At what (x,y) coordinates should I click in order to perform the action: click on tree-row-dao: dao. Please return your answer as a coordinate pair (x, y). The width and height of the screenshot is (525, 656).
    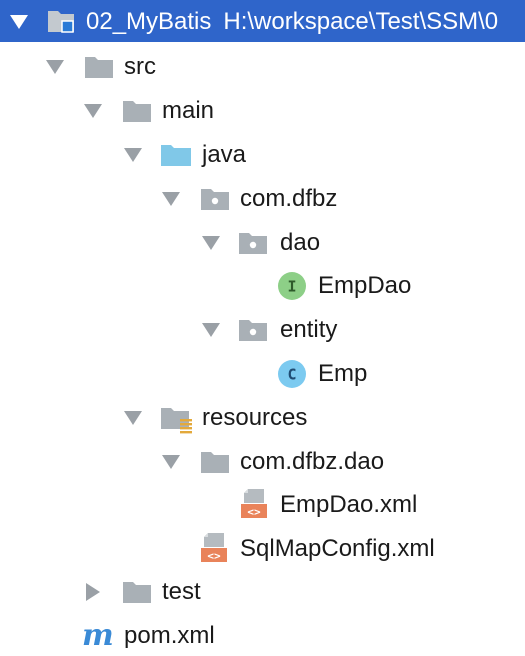
    Looking at the image, I should click on (262, 243).